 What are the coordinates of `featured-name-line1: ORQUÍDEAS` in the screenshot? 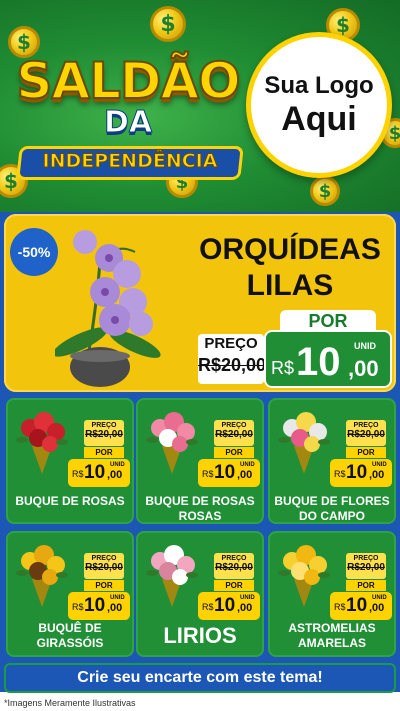 It's located at (290, 249).